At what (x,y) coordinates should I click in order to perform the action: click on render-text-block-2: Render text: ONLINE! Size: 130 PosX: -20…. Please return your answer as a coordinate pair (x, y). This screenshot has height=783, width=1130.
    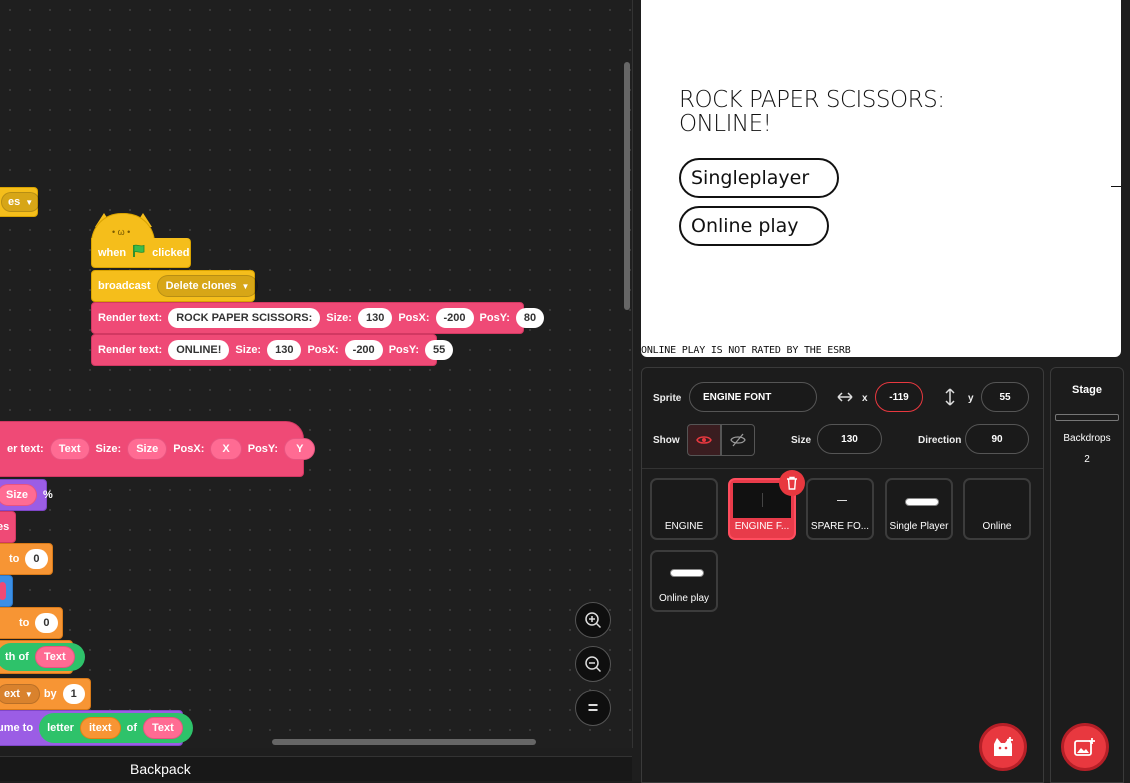
    Looking at the image, I should click on (272, 350).